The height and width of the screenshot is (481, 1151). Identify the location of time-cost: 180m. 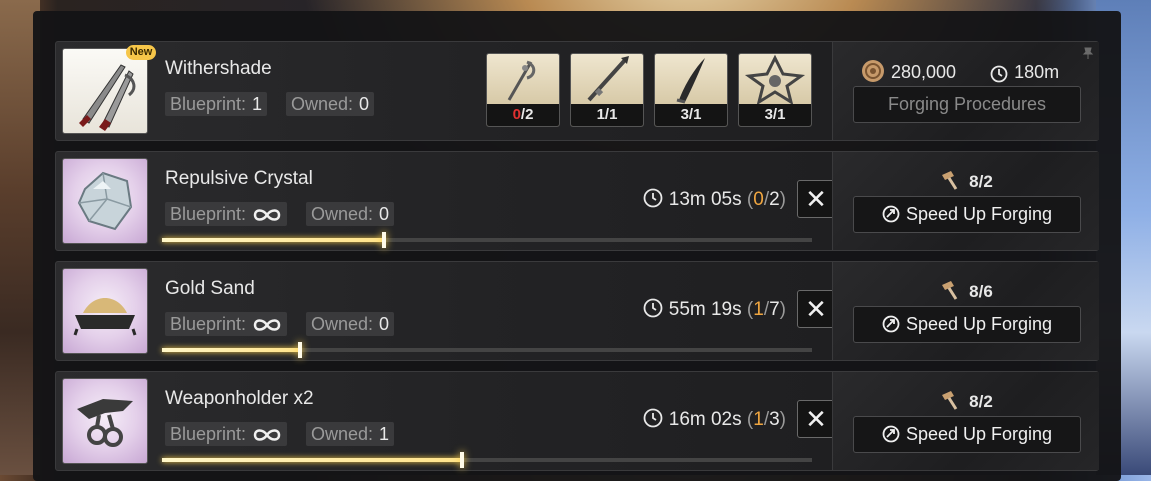
(1037, 72).